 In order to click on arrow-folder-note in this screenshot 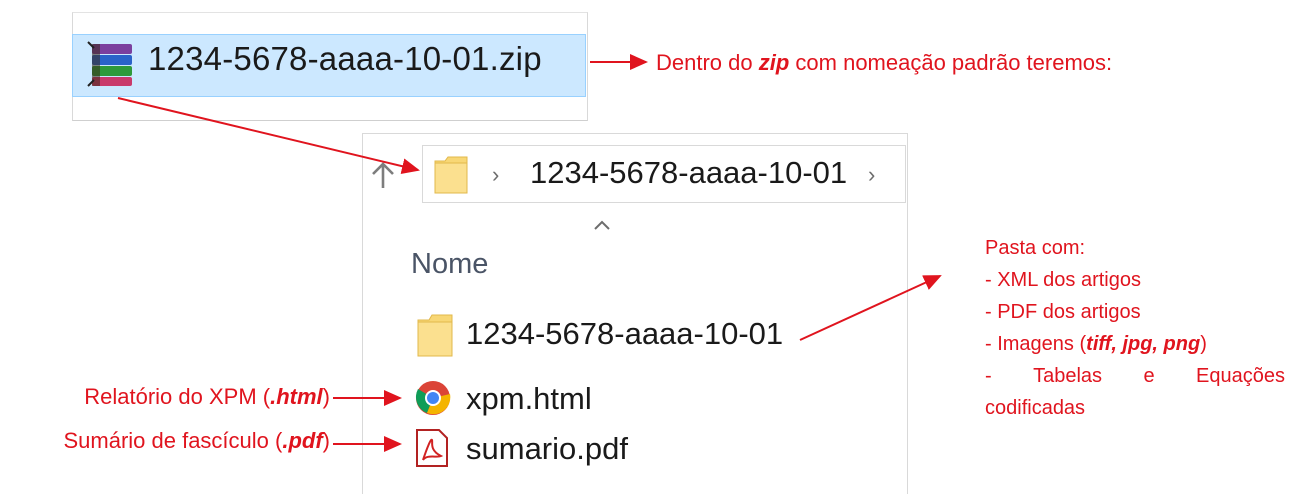, I will do `click(870, 308)`.